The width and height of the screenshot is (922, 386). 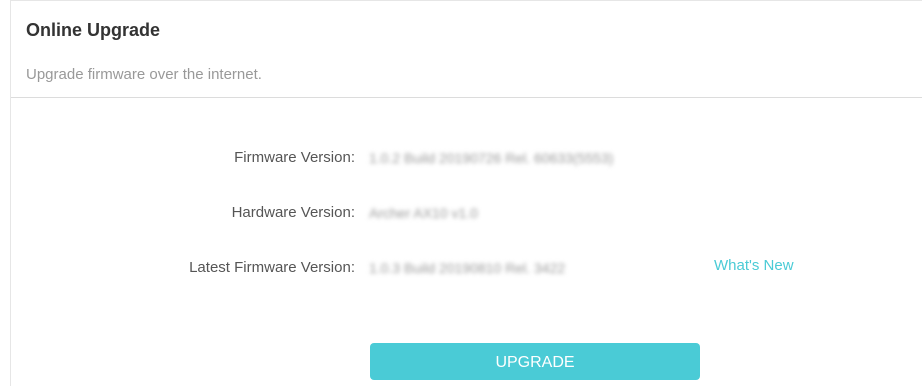 What do you see at coordinates (466, 97) in the screenshot?
I see `divider` at bounding box center [466, 97].